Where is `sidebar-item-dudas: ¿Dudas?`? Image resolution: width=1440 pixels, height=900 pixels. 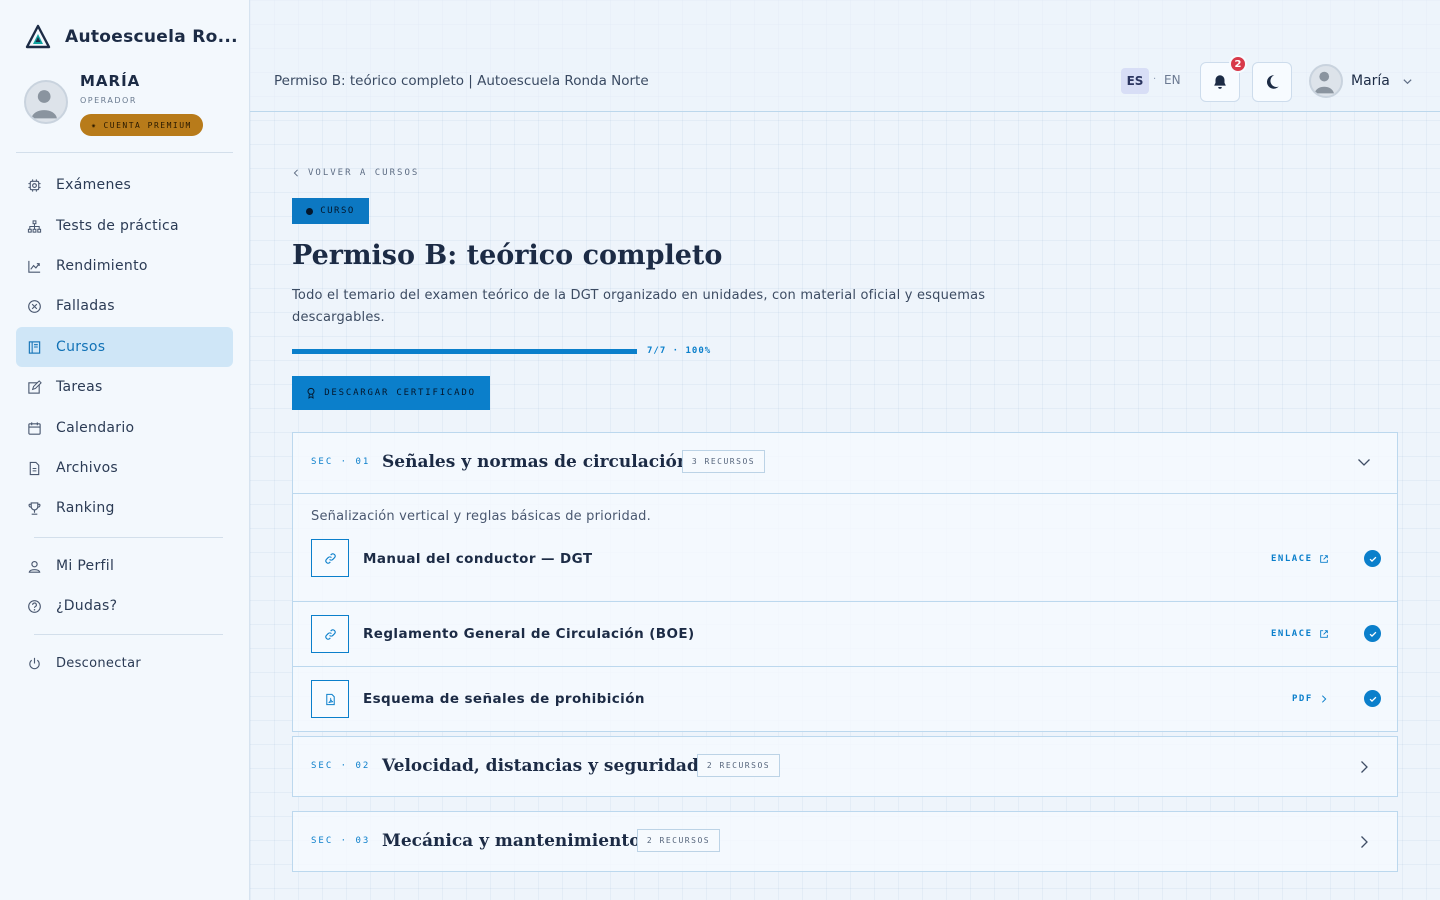
sidebar-item-dudas: ¿Dudas? is located at coordinates (124, 606).